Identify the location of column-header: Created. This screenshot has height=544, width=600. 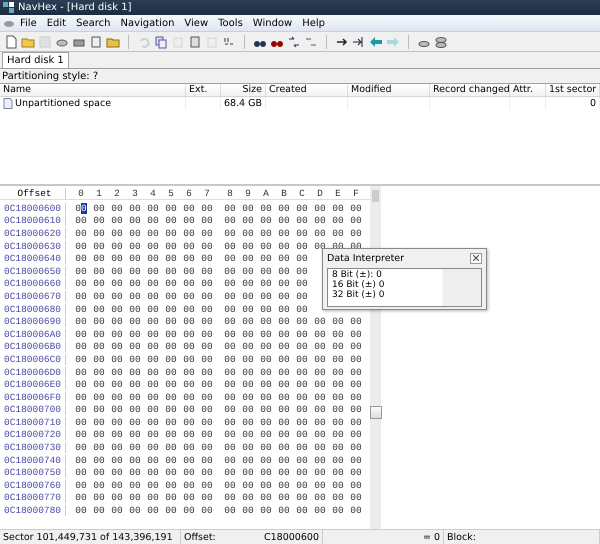
(307, 90).